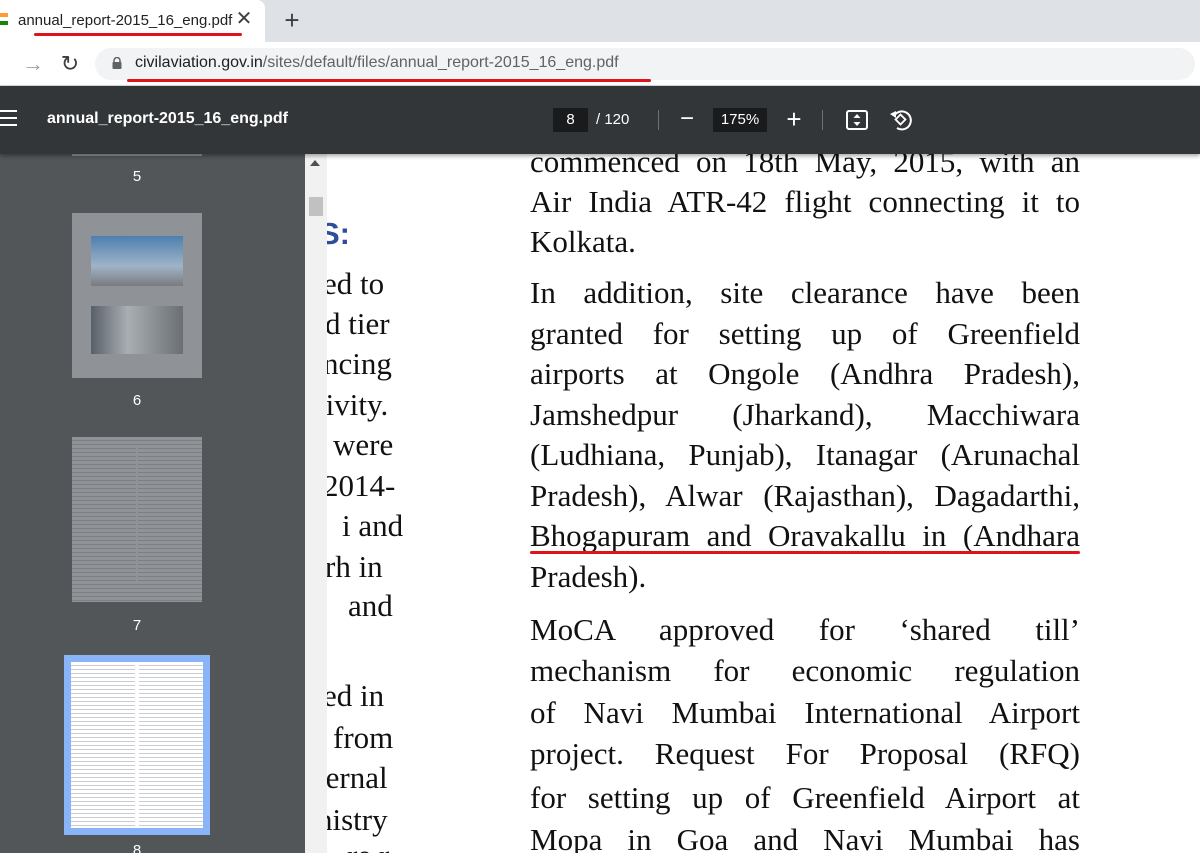 This screenshot has height=853, width=1200. Describe the element at coordinates (805, 712) in the screenshot. I see `body-text-line: of Navi Mumbai International Airport` at that location.